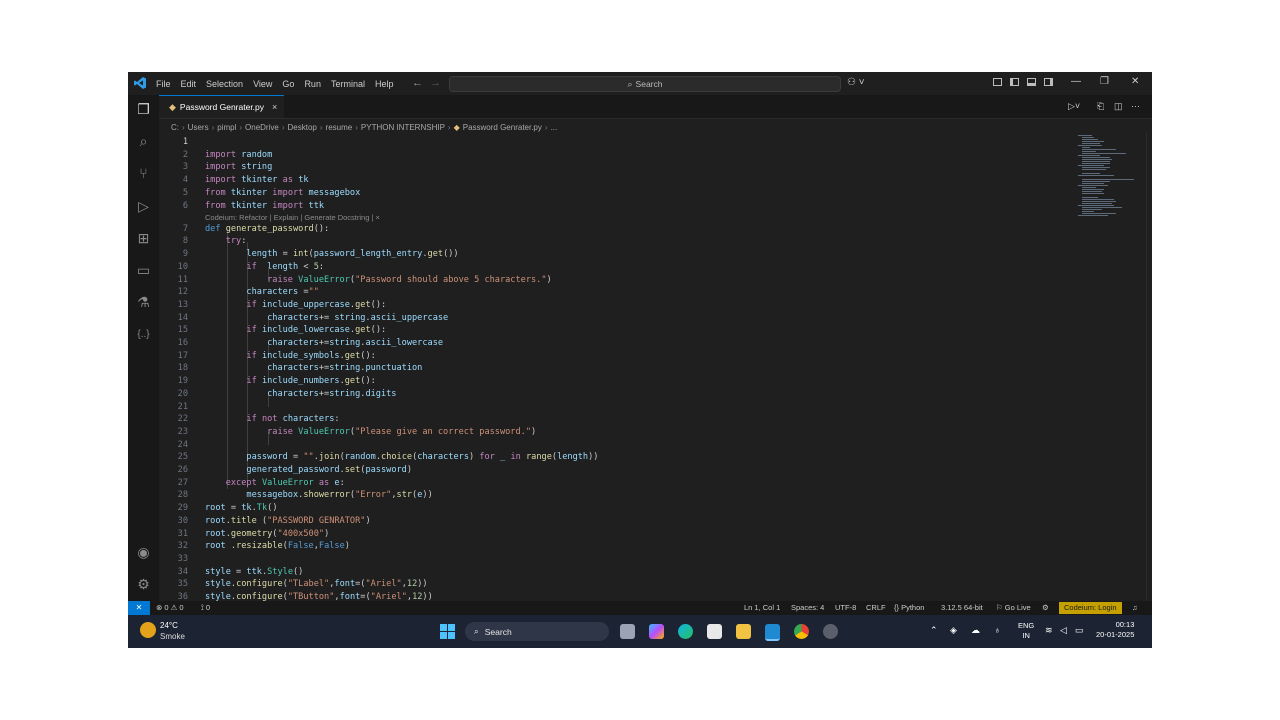 The image size is (1280, 720). I want to click on cursor-position: Ln 1, Col 1, so click(762, 607).